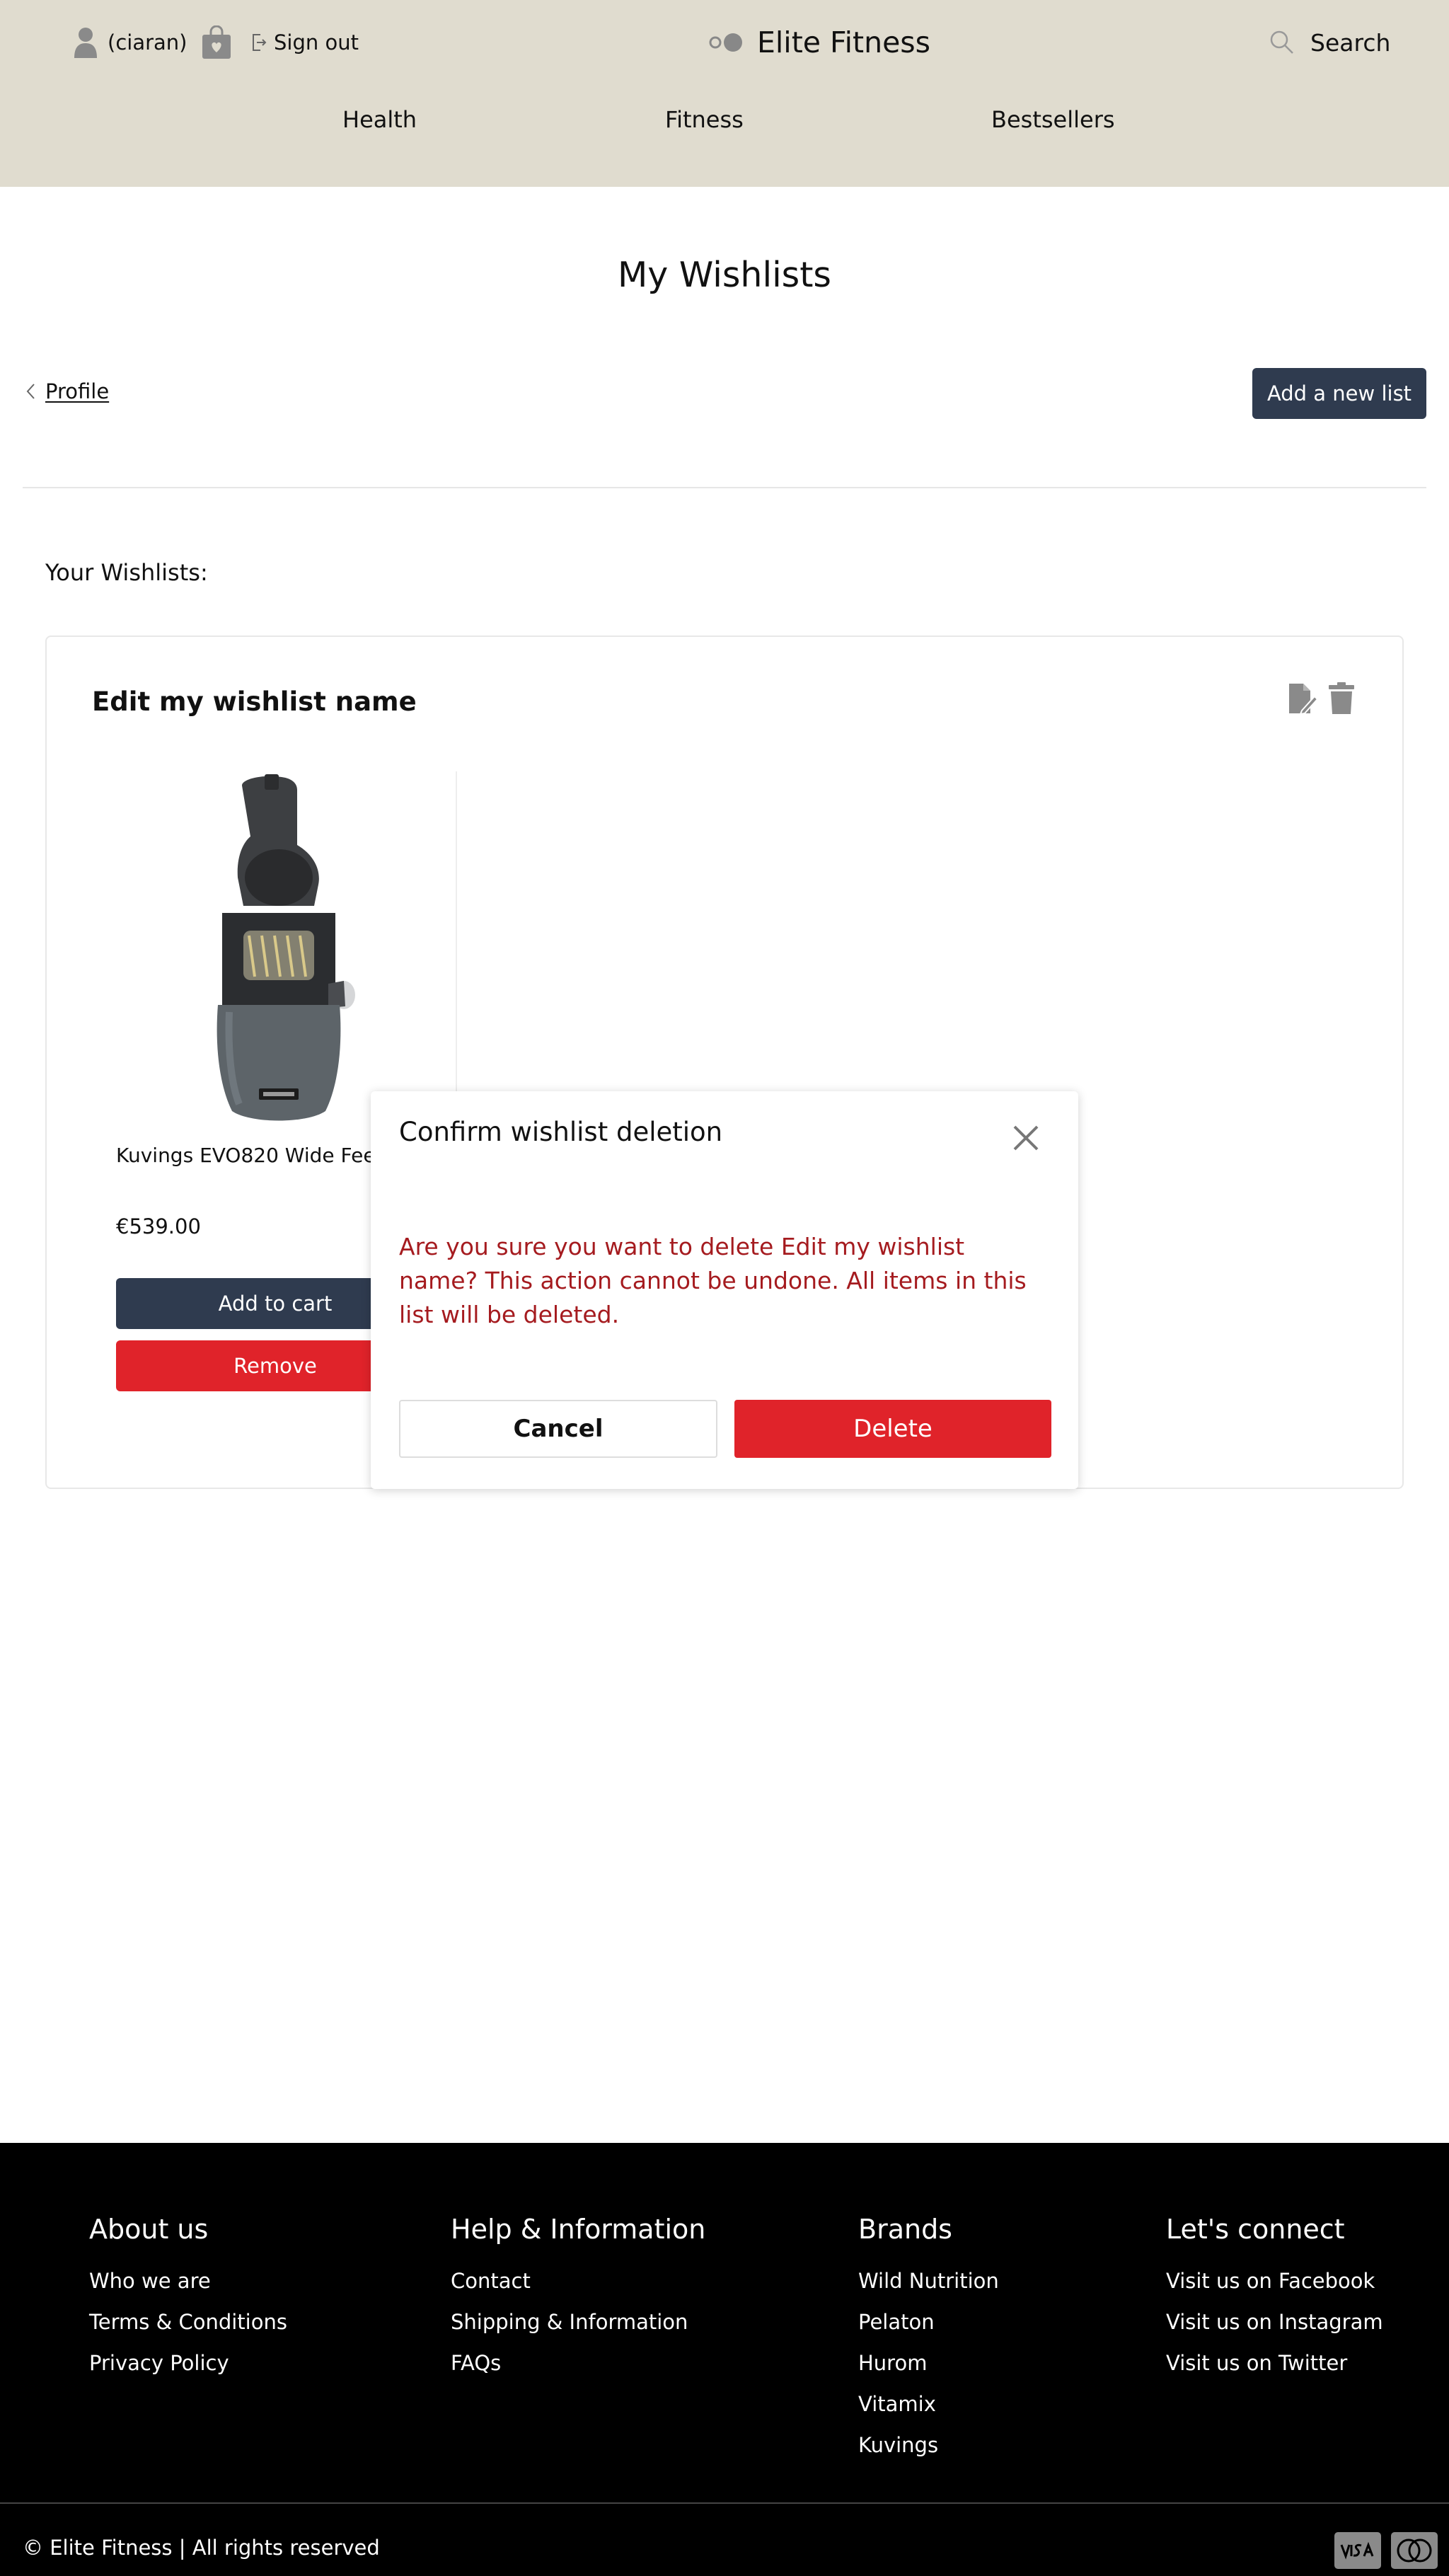 The height and width of the screenshot is (2576, 1449). What do you see at coordinates (1357, 2551) in the screenshot?
I see `visa-icon` at bounding box center [1357, 2551].